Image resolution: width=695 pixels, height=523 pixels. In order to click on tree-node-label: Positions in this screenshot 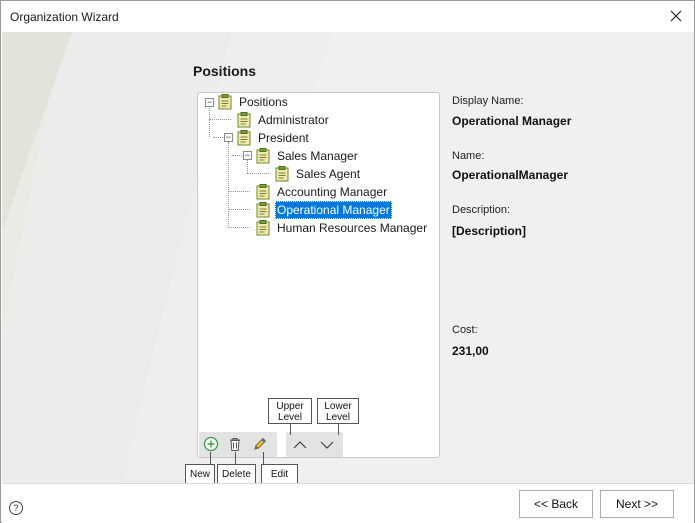, I will do `click(263, 102)`.